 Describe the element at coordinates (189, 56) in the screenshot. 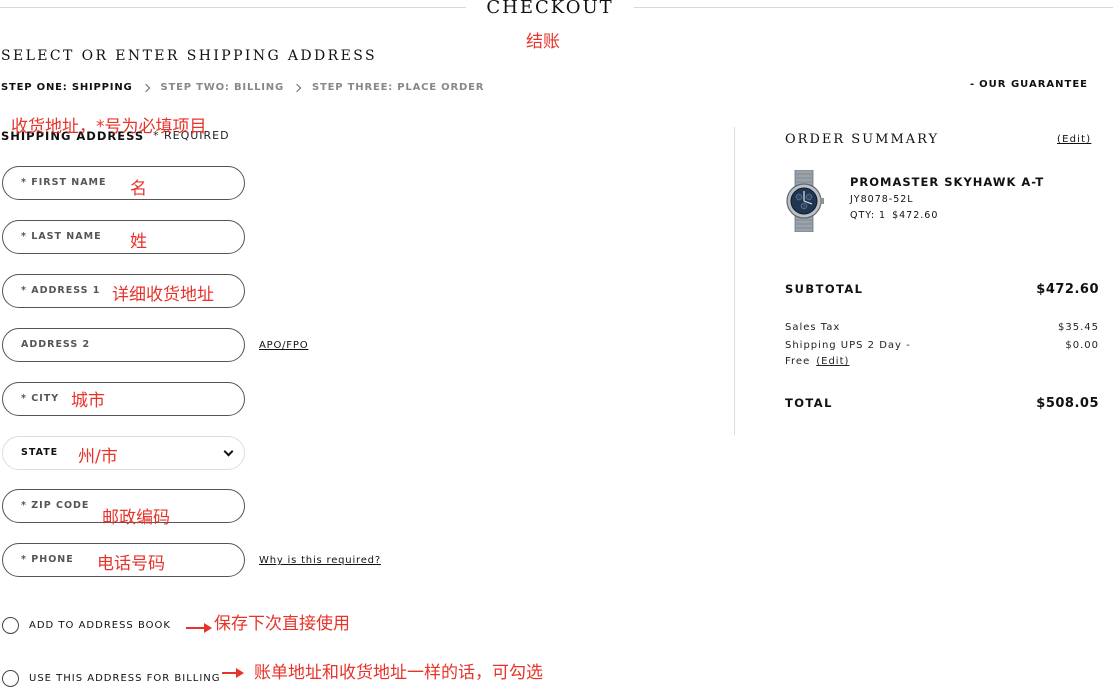

I see `section-title: SELECT OR ENTER SHIPPING ADDRESS` at that location.